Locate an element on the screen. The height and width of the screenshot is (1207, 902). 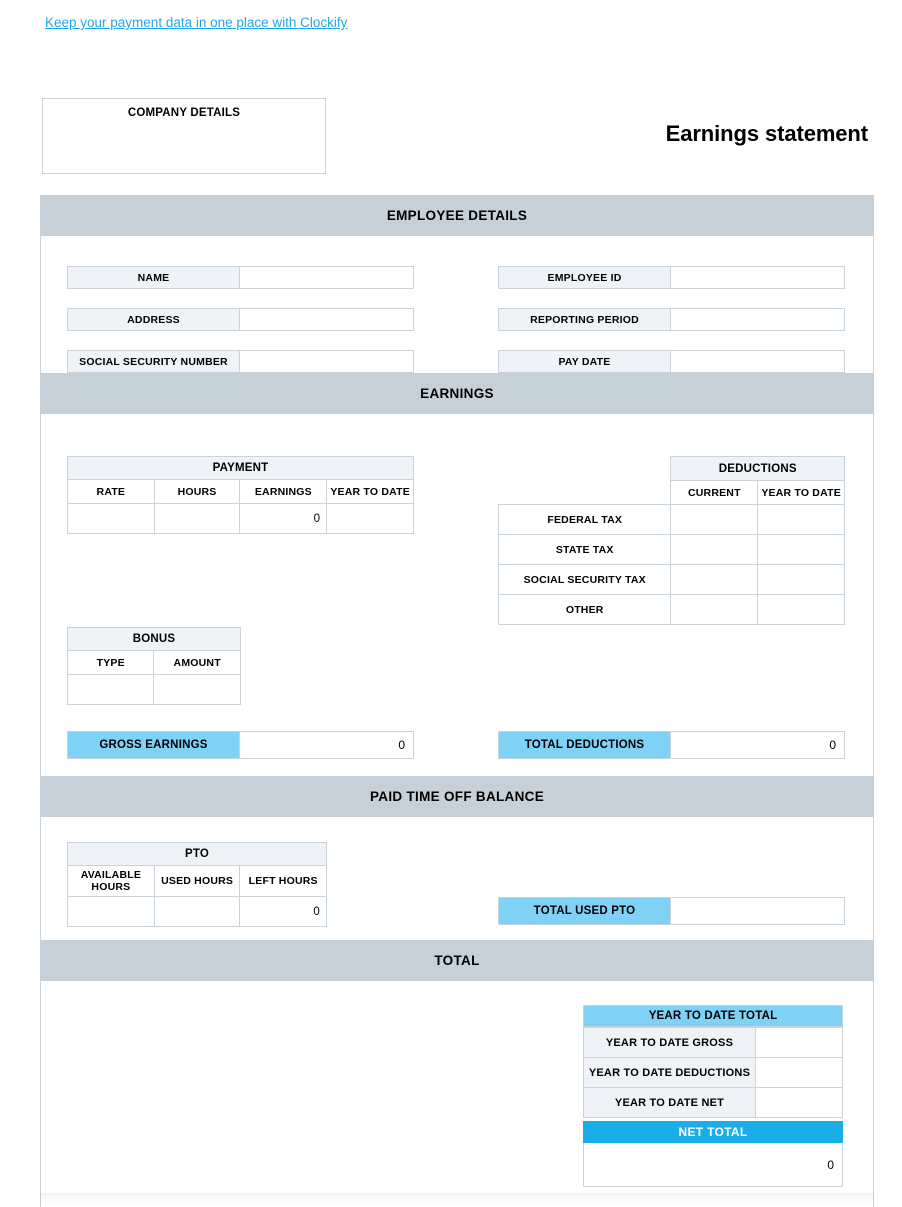
net-total-header: NET TOTAL is located at coordinates (713, 1132).